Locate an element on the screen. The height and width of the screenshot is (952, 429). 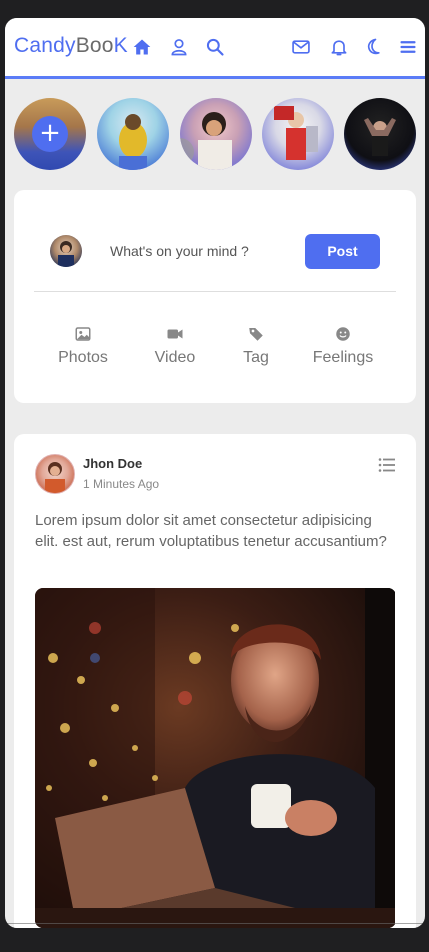
post-timestamp: 1 Minutes Ago is located at coordinates (121, 484).